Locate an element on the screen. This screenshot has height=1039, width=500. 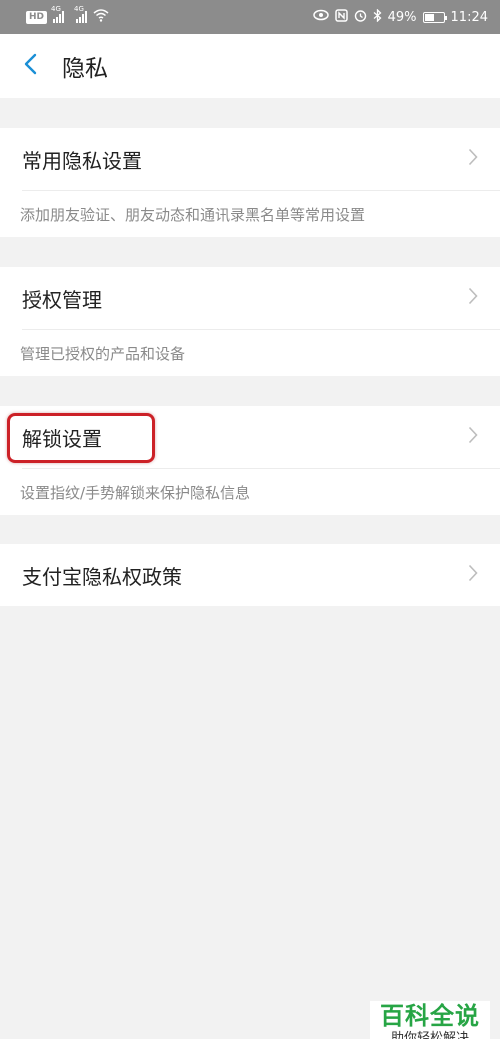
watermark: 百科全说 助你轻松解决 is located at coordinates (430, 1020).